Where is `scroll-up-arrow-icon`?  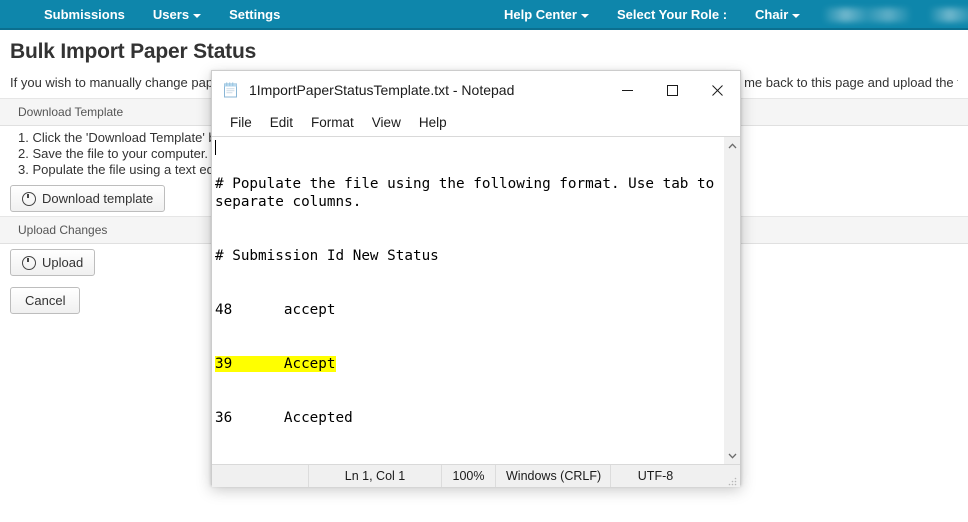
scroll-up-arrow-icon is located at coordinates (732, 145).